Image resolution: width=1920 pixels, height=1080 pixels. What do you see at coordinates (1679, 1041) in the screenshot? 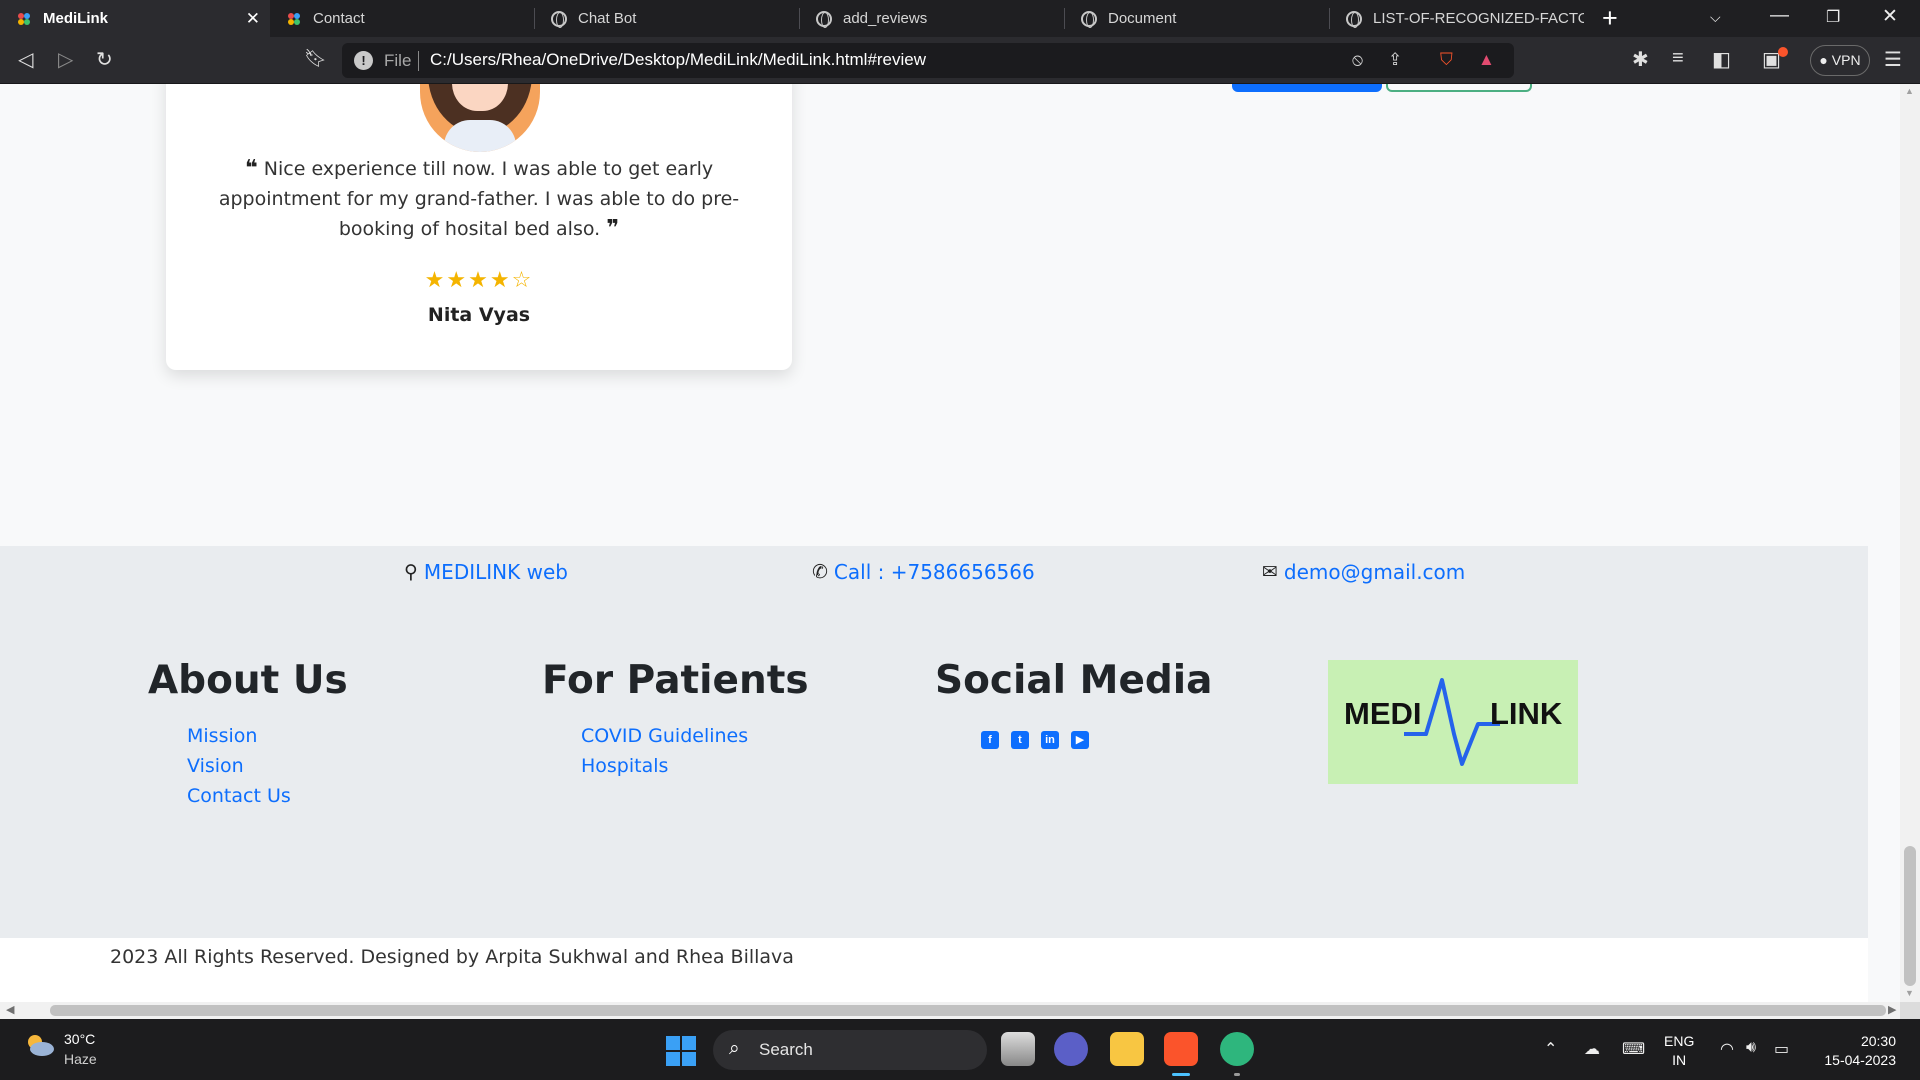
I see `language-code: ENG` at bounding box center [1679, 1041].